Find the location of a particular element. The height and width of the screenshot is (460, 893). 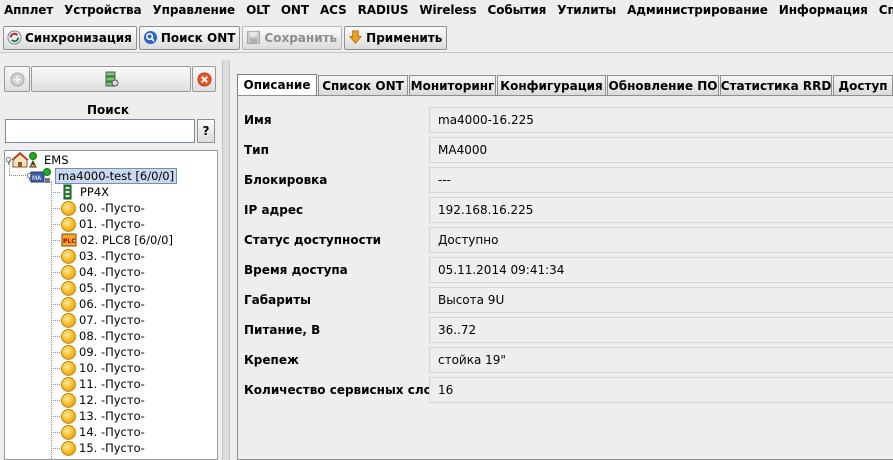

sync-button: Синхронизация is located at coordinates (70, 37).